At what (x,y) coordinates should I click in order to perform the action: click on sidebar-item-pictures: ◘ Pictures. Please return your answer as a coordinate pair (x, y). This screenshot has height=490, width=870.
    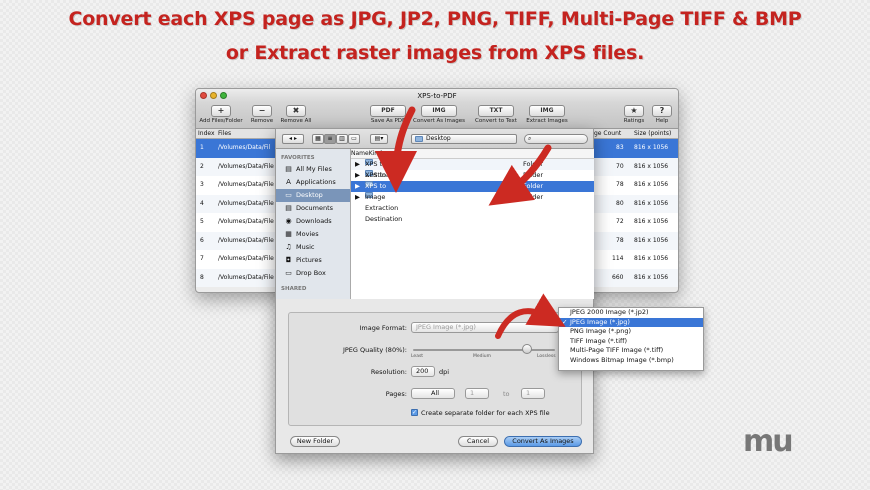
    Looking at the image, I should click on (313, 260).